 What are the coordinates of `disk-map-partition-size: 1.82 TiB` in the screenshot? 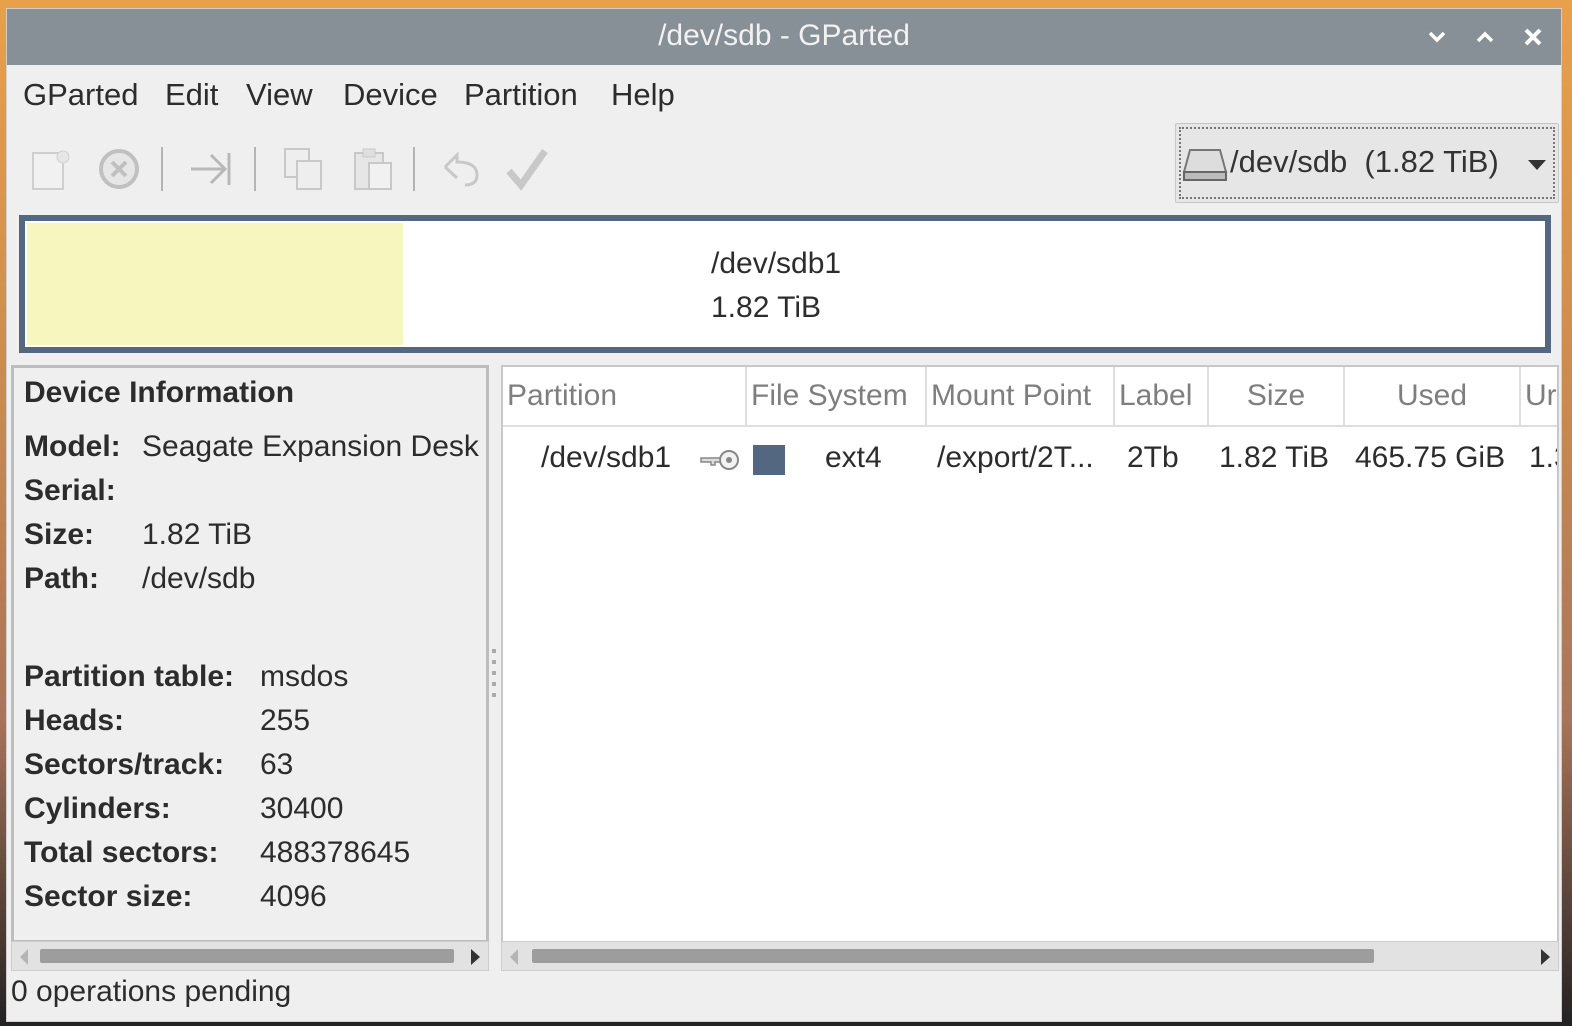 It's located at (766, 307).